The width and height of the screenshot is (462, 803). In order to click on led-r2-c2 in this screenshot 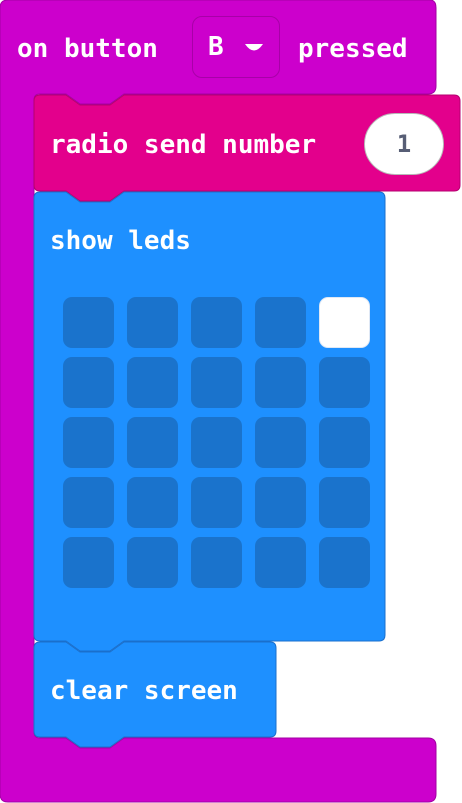, I will do `click(216, 442)`.